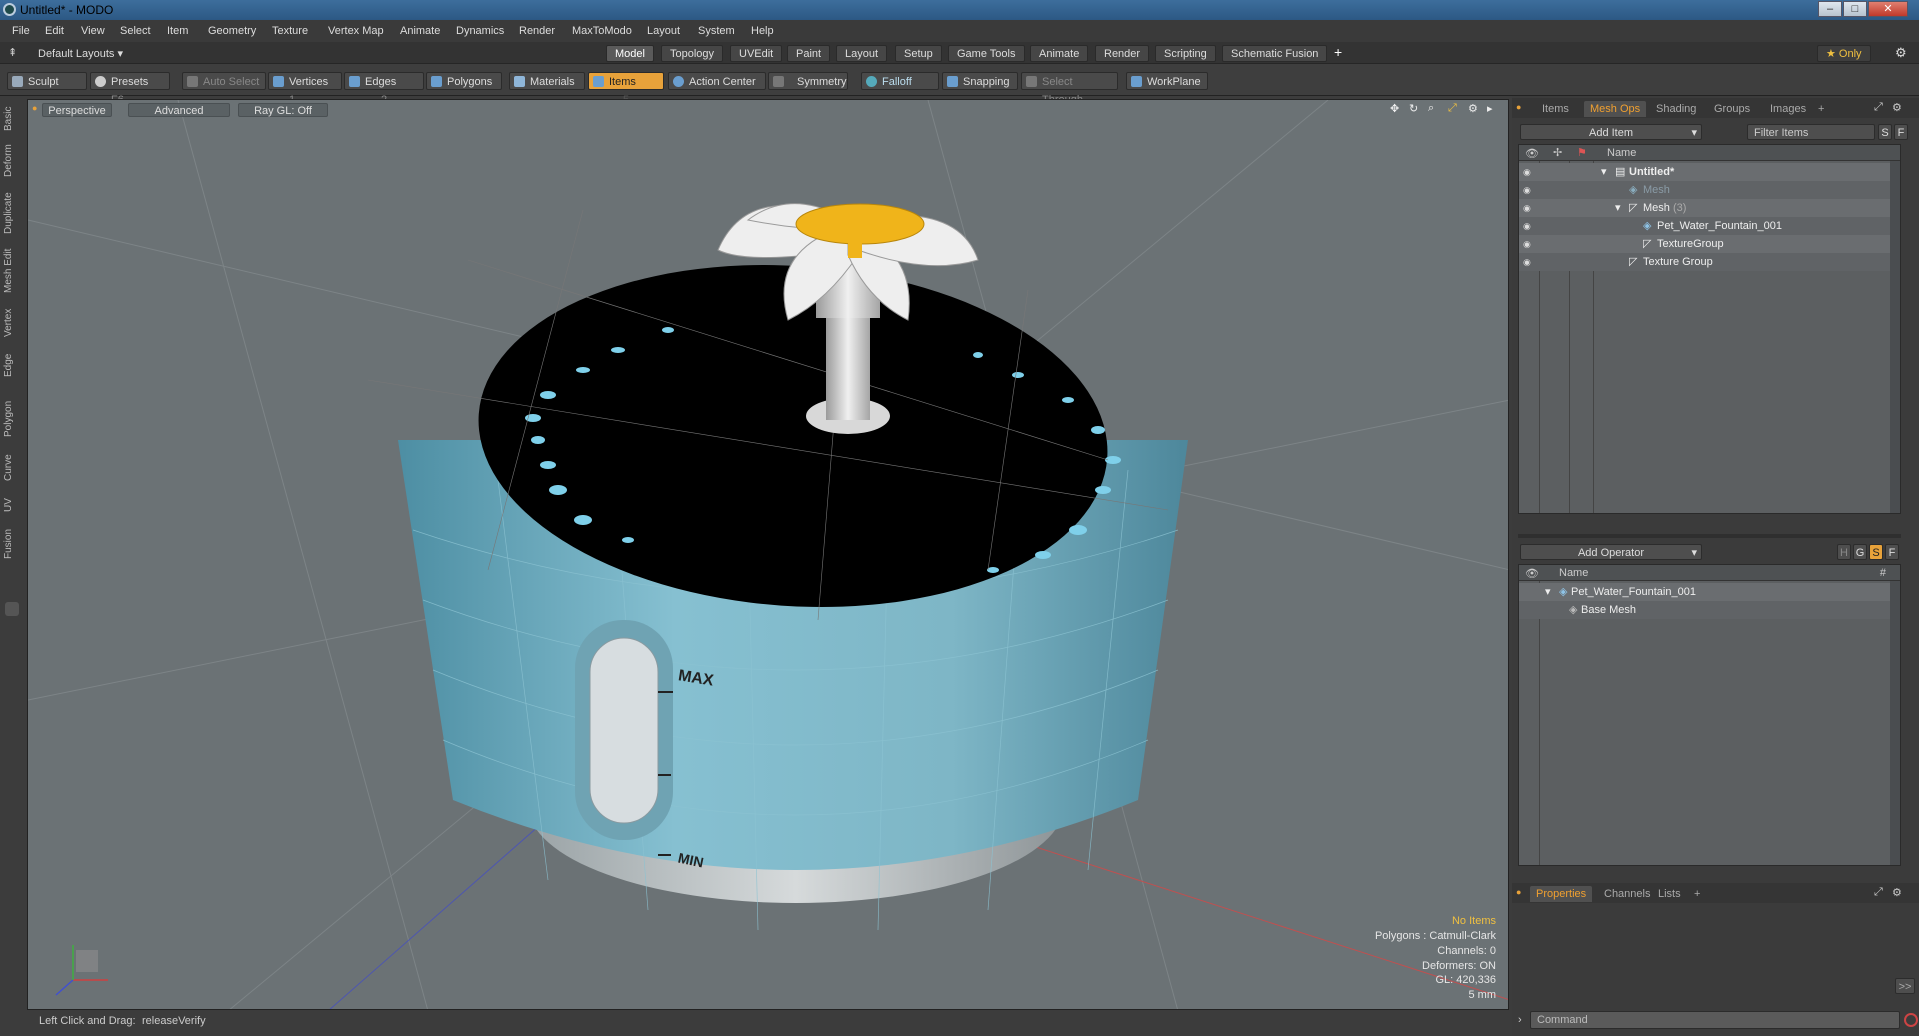 This screenshot has height=1036, width=1919. Describe the element at coordinates (135, 31) in the screenshot. I see `menu-select: Select` at that location.